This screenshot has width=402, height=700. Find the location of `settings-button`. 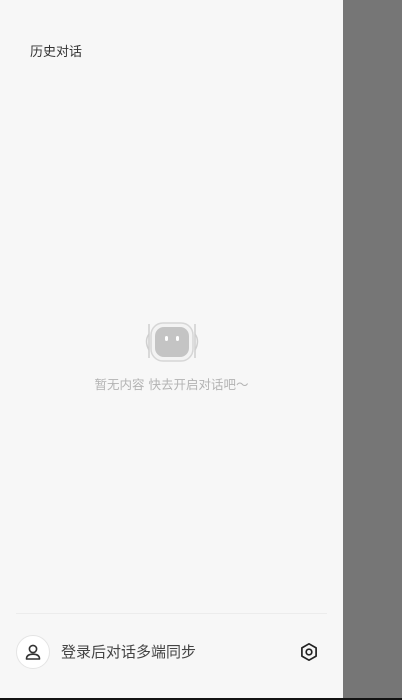

settings-button is located at coordinates (309, 652).